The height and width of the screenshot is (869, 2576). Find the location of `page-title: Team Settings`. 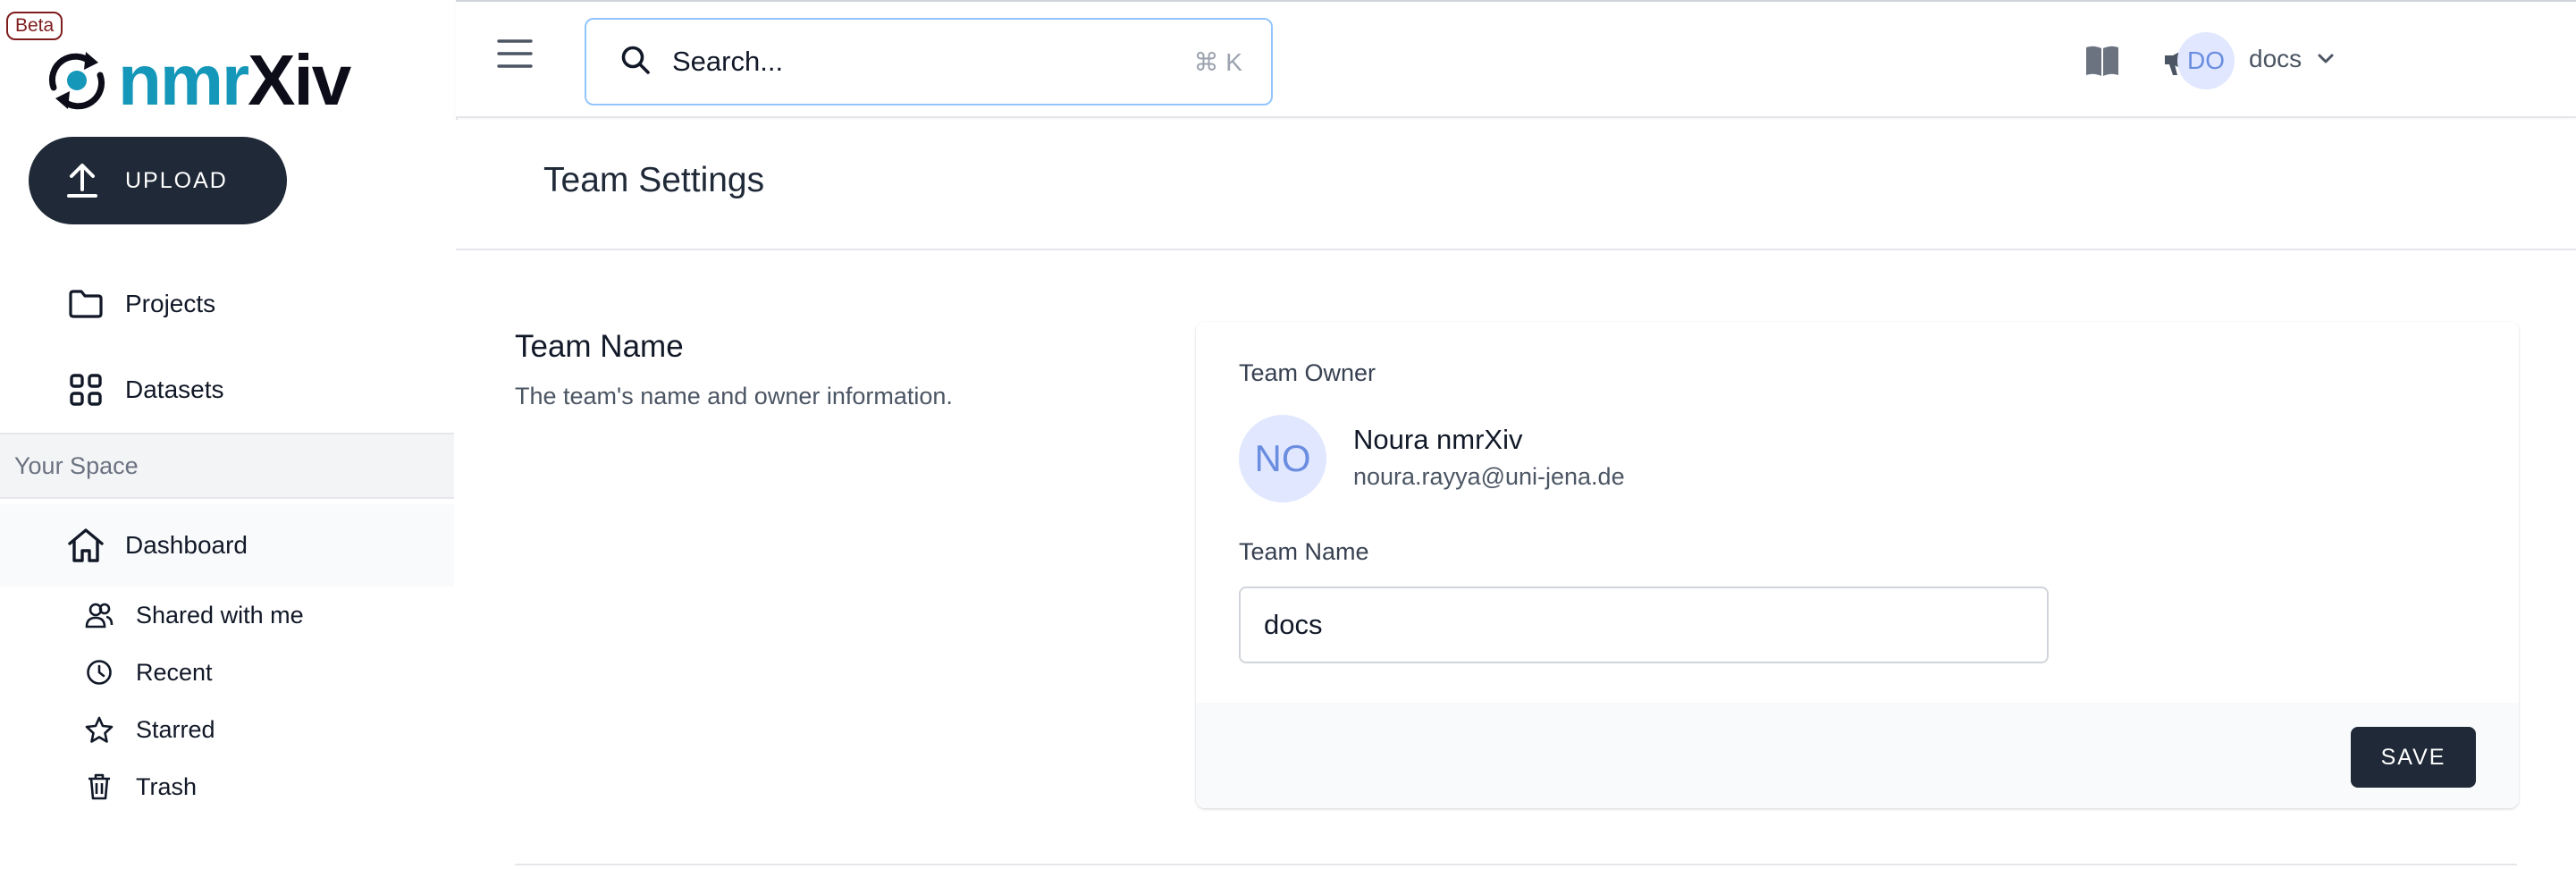

page-title: Team Settings is located at coordinates (654, 180).